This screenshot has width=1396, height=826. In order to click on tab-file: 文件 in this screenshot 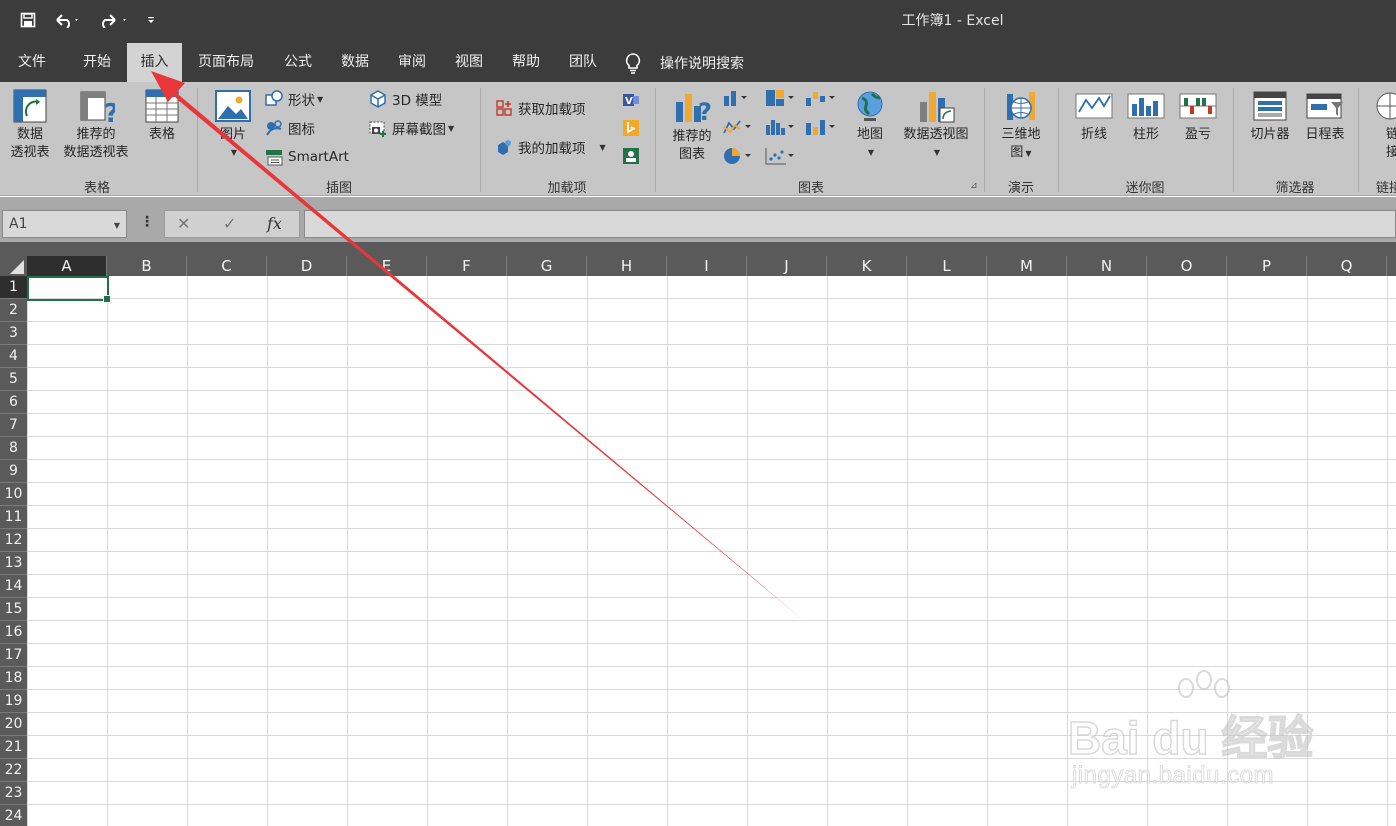, I will do `click(32, 62)`.